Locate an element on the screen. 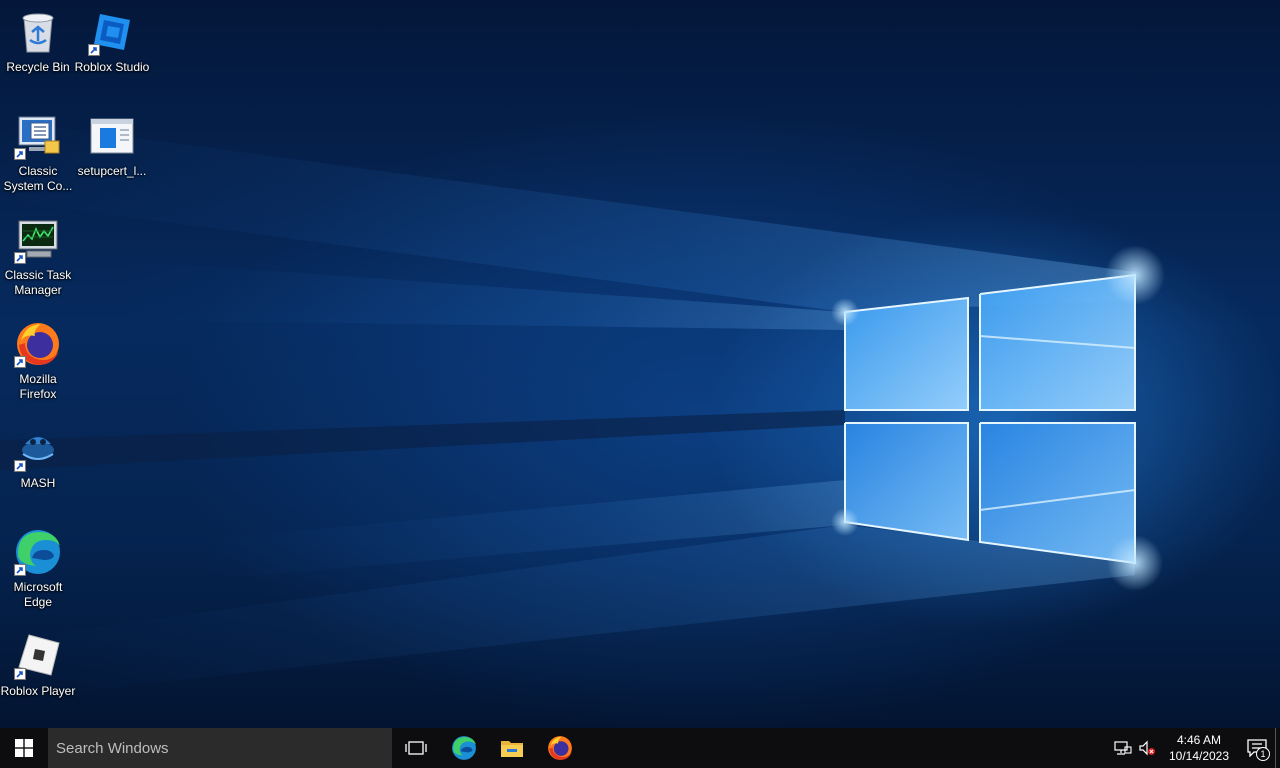 This screenshot has height=768, width=1280. desktop-icon-roblox-player: Roblox Player is located at coordinates (38, 665).